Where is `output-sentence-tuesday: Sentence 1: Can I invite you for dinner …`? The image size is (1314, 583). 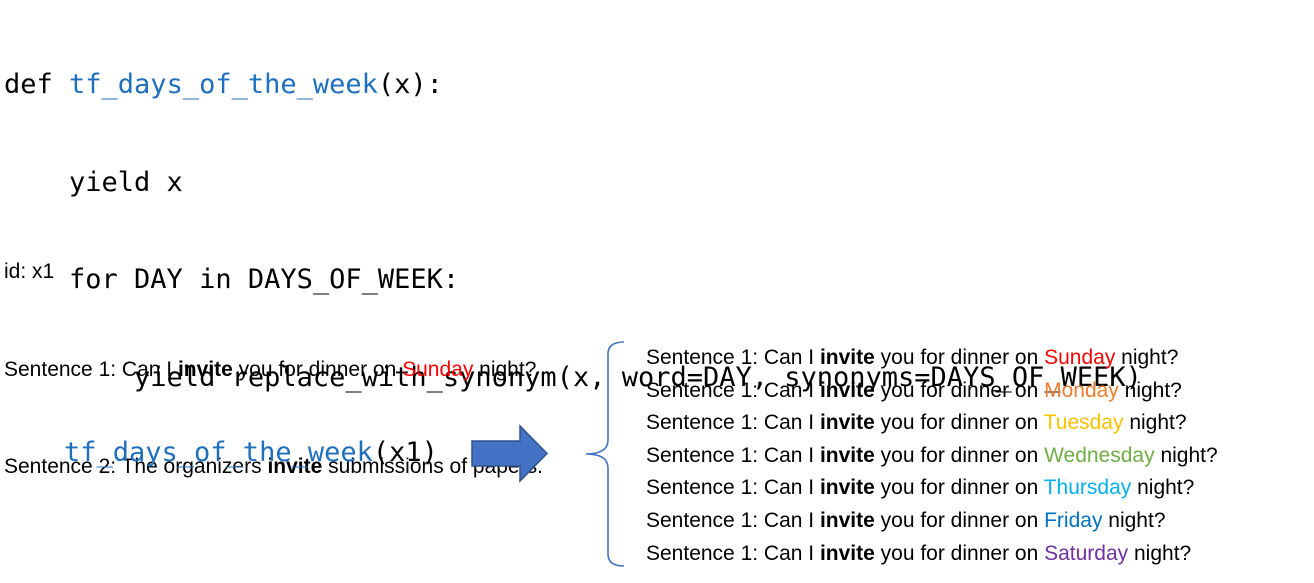 output-sentence-tuesday: Sentence 1: Can I invite you for dinner … is located at coordinates (932, 423).